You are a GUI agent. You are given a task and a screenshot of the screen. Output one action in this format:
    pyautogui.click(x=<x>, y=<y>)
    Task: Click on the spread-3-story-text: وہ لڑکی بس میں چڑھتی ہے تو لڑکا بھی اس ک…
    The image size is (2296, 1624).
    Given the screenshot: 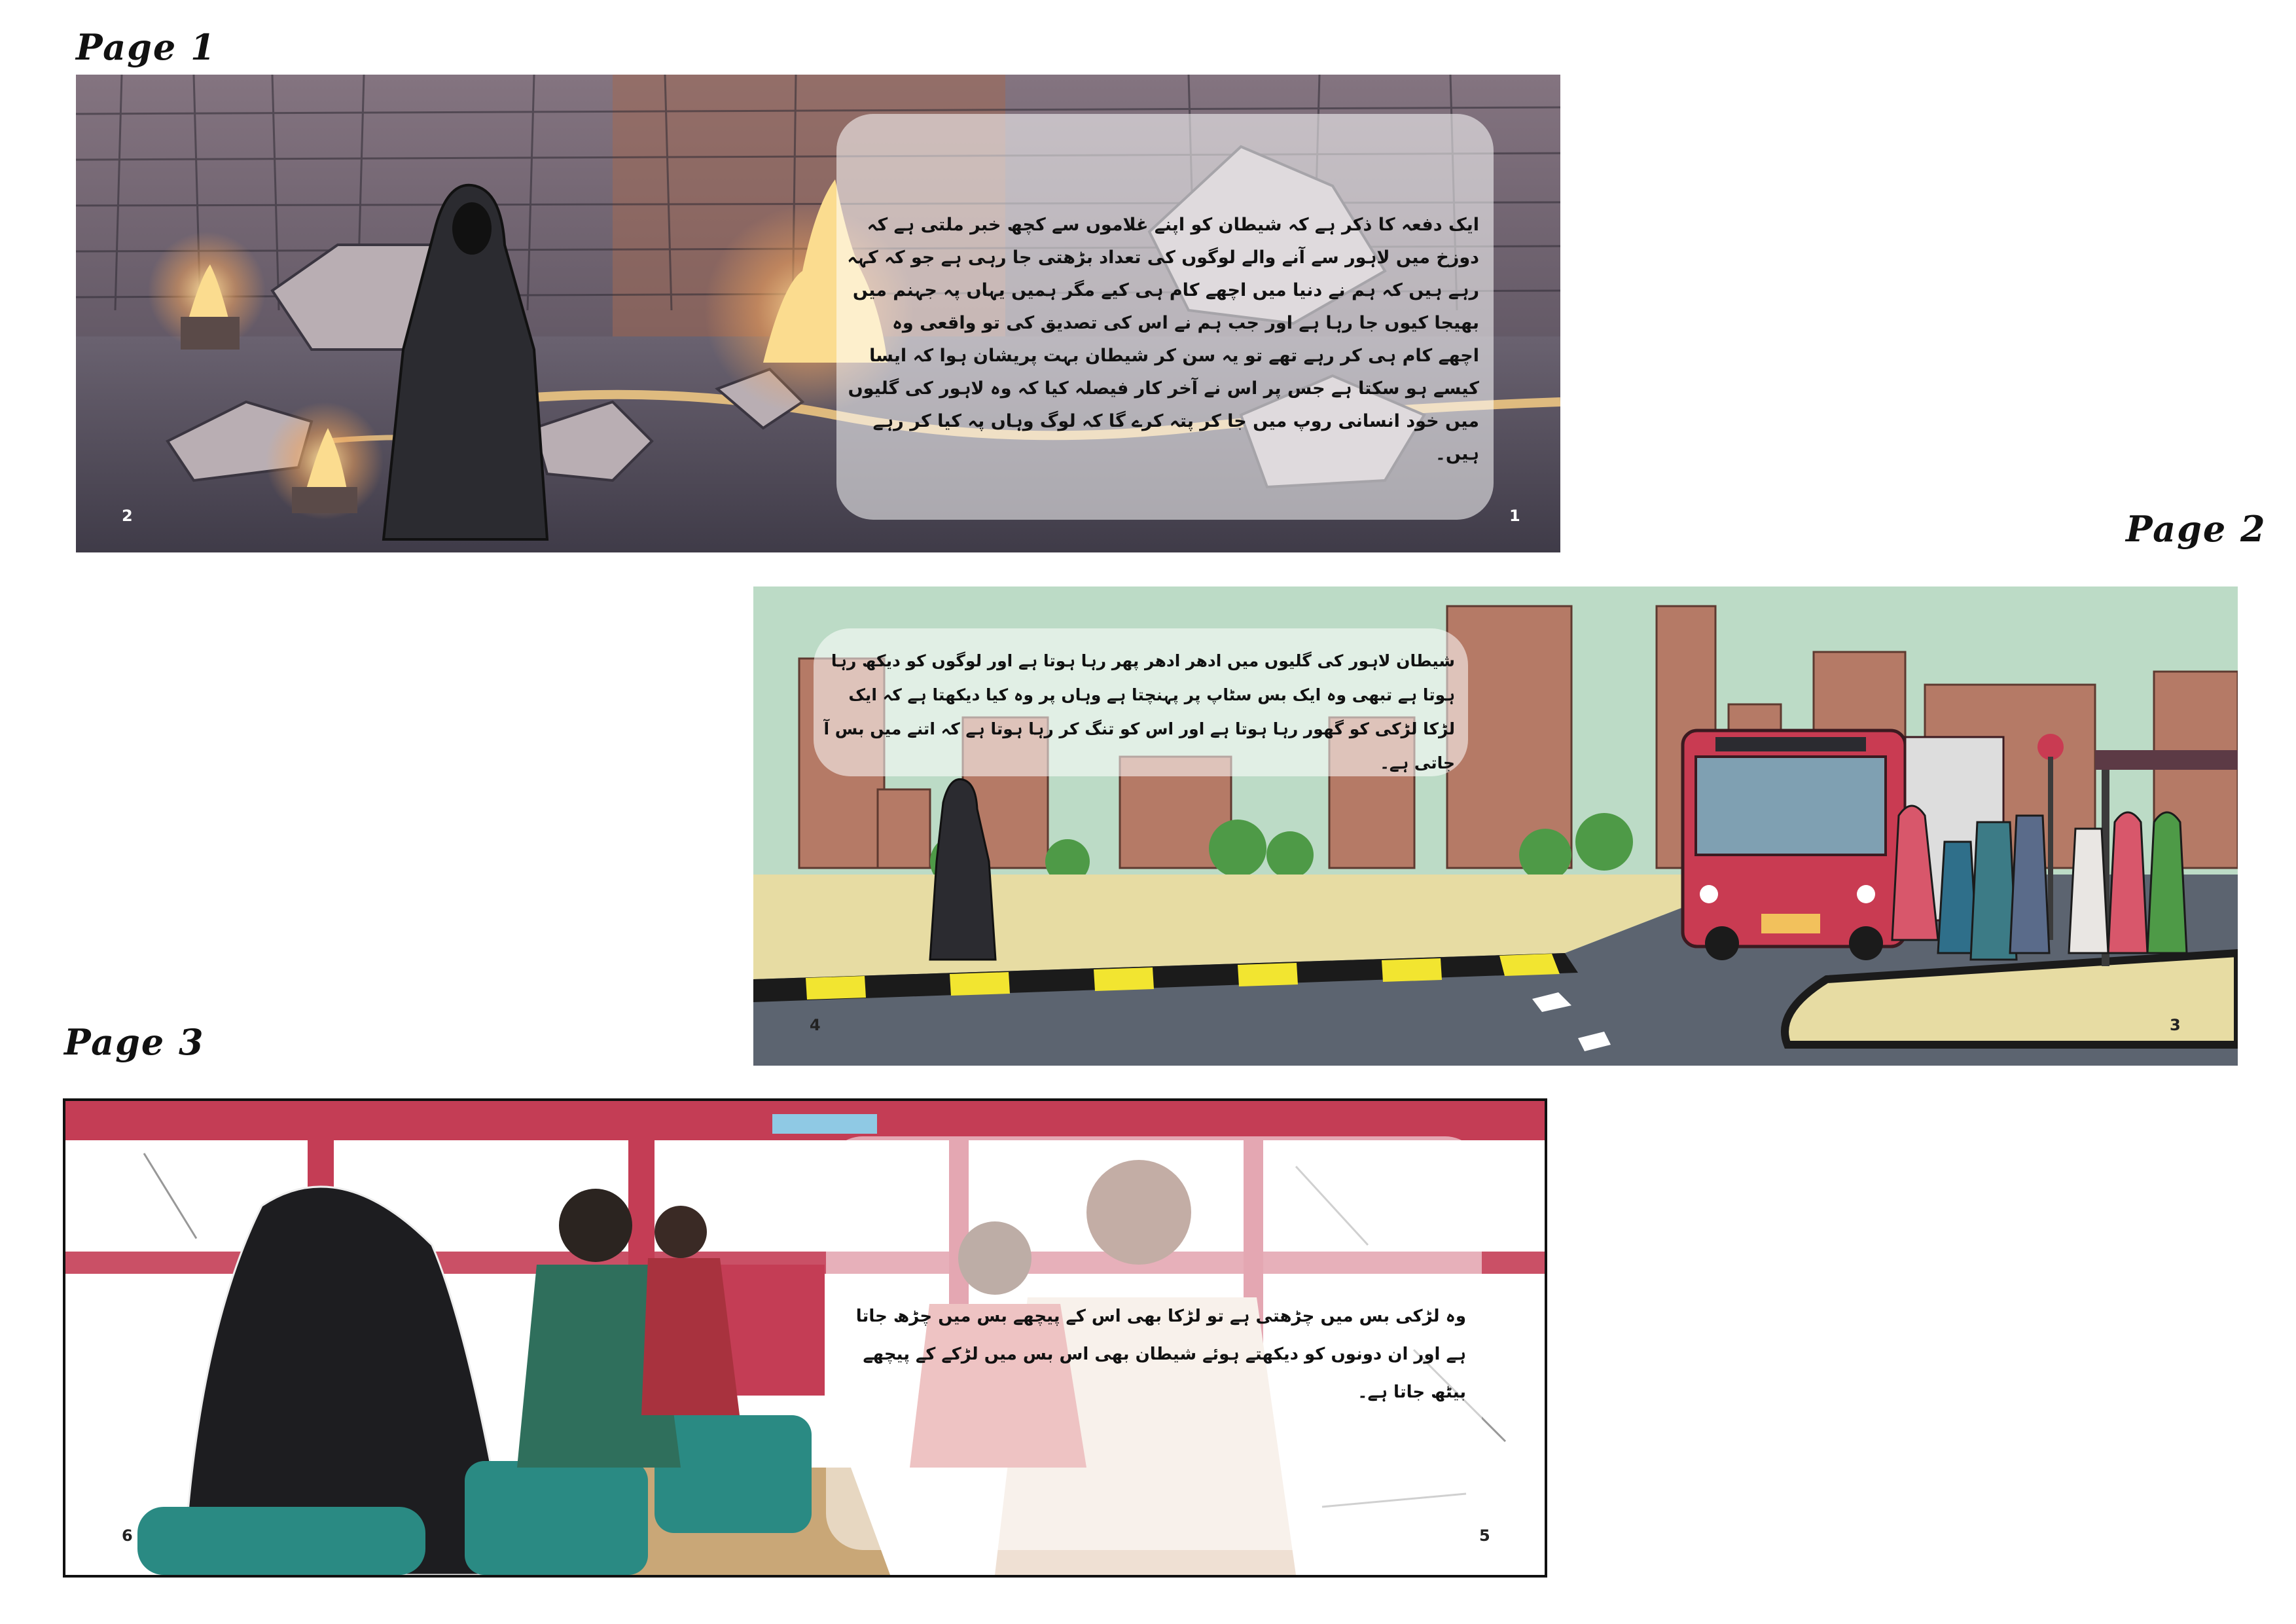 What is the action you would take?
    pyautogui.click(x=1160, y=1354)
    